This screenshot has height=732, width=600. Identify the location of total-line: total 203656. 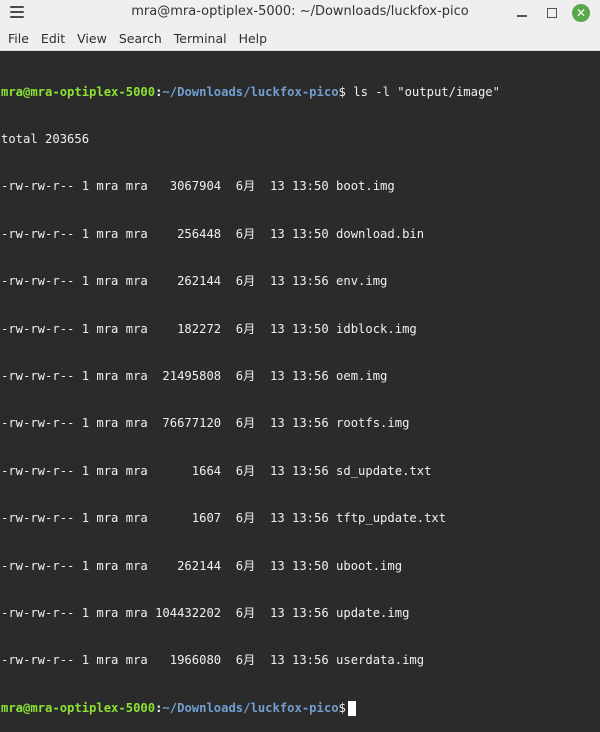
(45, 138).